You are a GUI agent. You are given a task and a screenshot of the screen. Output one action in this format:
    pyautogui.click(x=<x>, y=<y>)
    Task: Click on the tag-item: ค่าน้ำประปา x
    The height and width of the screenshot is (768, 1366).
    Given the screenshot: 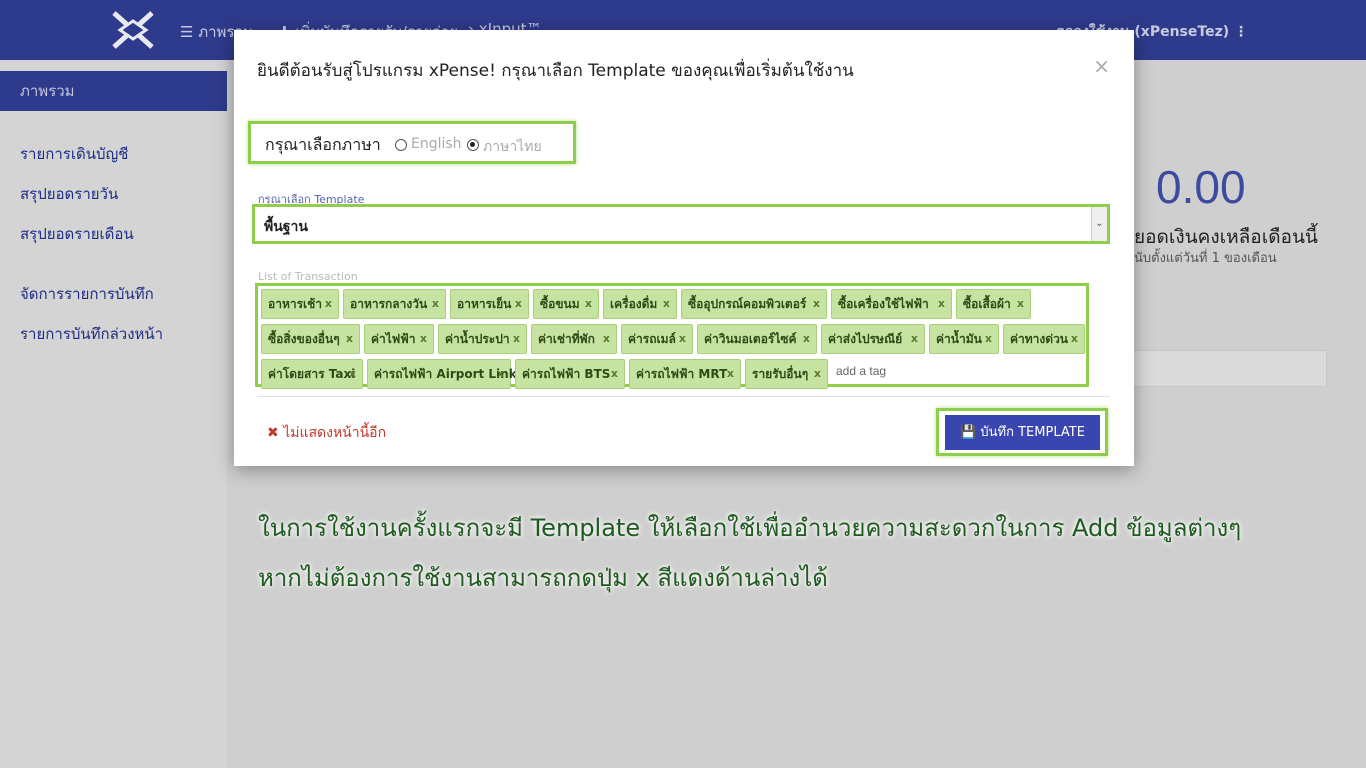 What is the action you would take?
    pyautogui.click(x=482, y=339)
    